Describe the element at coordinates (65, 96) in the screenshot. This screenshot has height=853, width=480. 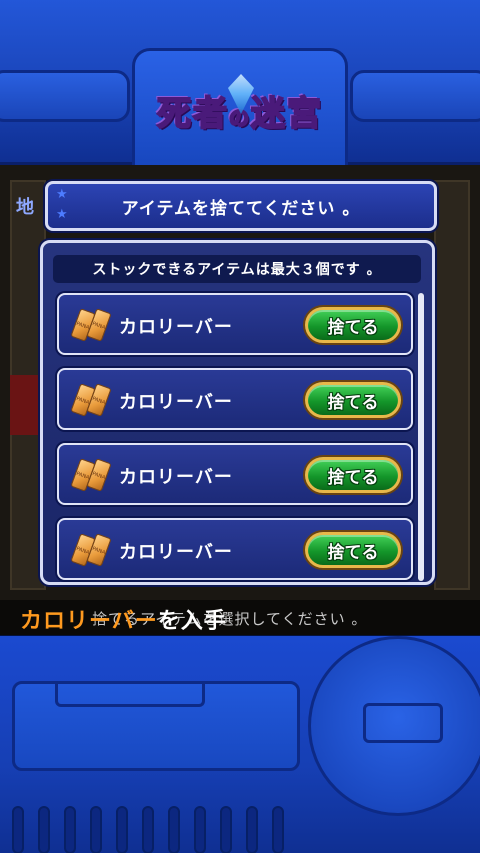
I see `frame-left-ear` at that location.